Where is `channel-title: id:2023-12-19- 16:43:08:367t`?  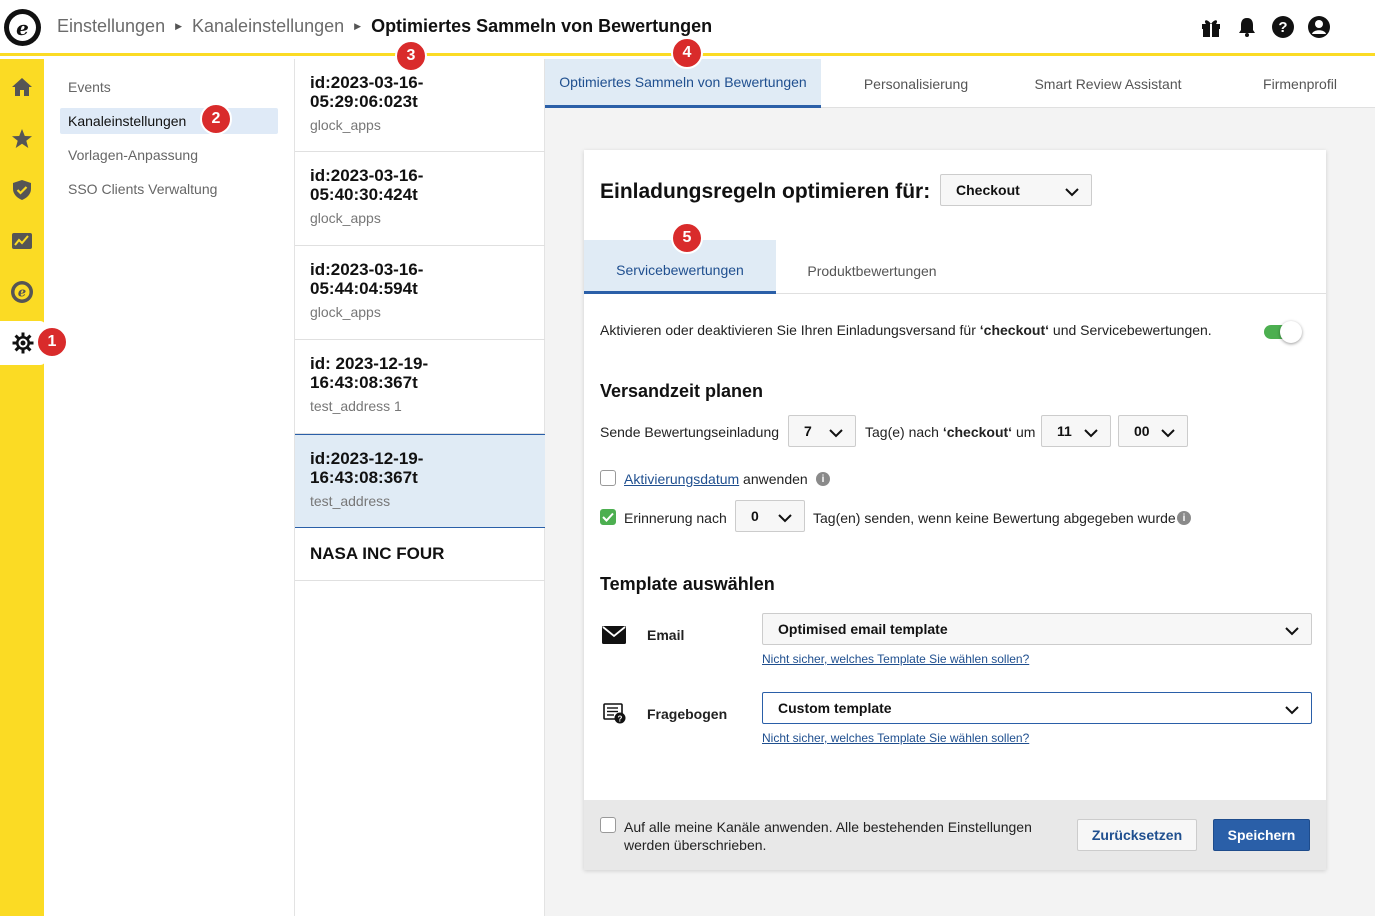
channel-title: id:2023-12-19- 16:43:08:367t is located at coordinates (367, 468).